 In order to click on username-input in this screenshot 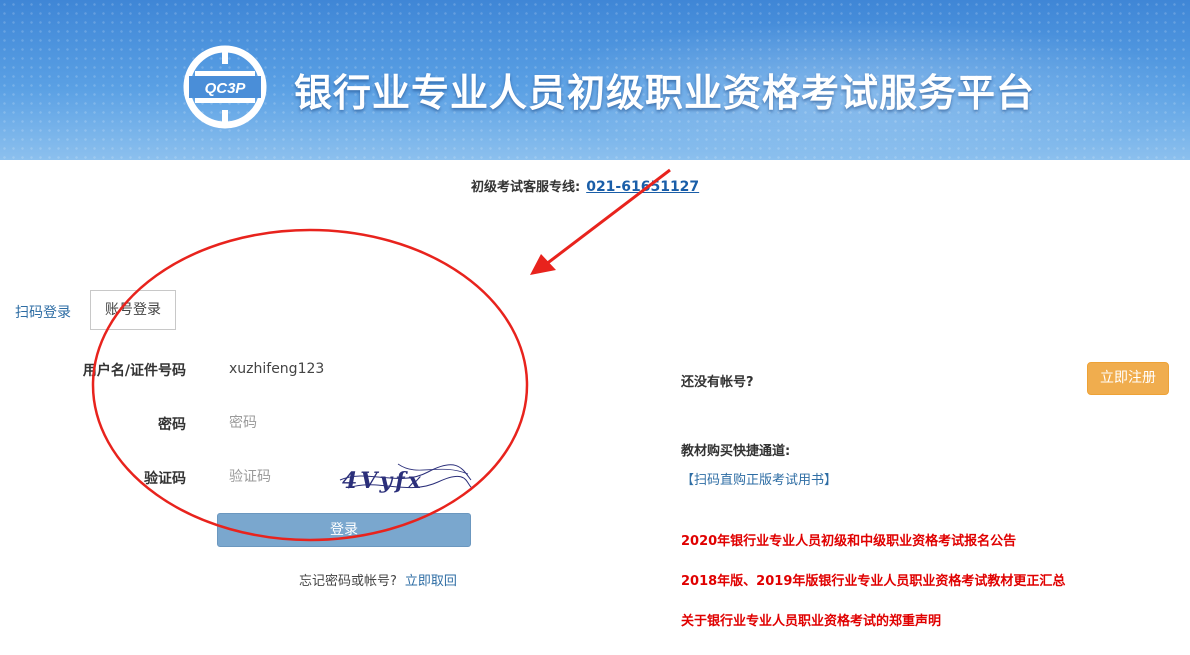, I will do `click(329, 369)`.